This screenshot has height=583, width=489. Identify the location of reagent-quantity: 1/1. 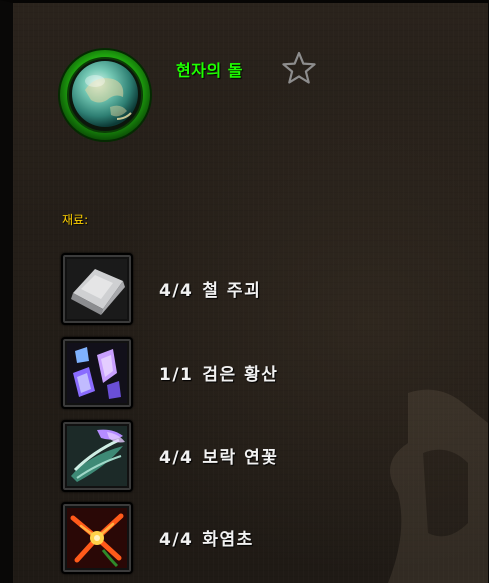
(176, 375).